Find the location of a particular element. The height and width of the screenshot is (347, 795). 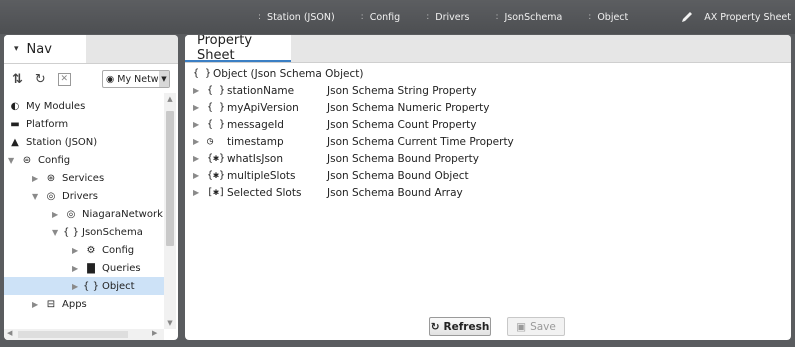

tab-nav: ▾ Nav is located at coordinates (45, 49).